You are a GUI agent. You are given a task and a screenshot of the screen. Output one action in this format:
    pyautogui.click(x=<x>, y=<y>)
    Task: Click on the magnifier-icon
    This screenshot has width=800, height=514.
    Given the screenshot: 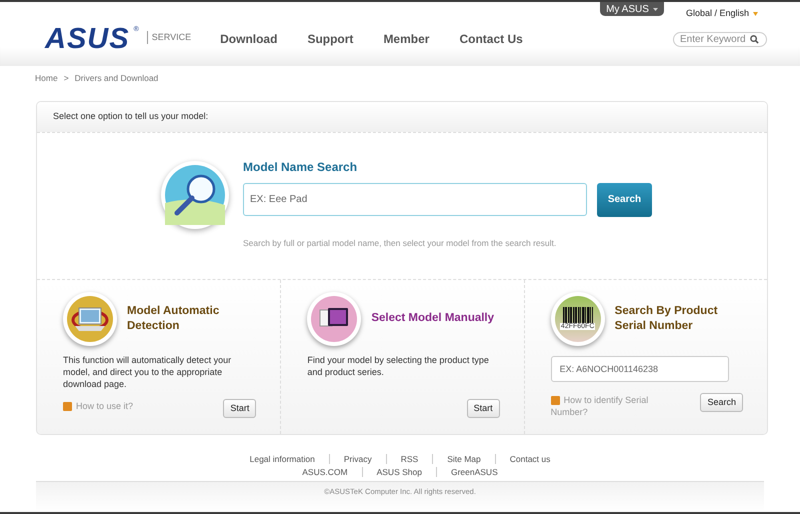 What is the action you would take?
    pyautogui.click(x=195, y=194)
    